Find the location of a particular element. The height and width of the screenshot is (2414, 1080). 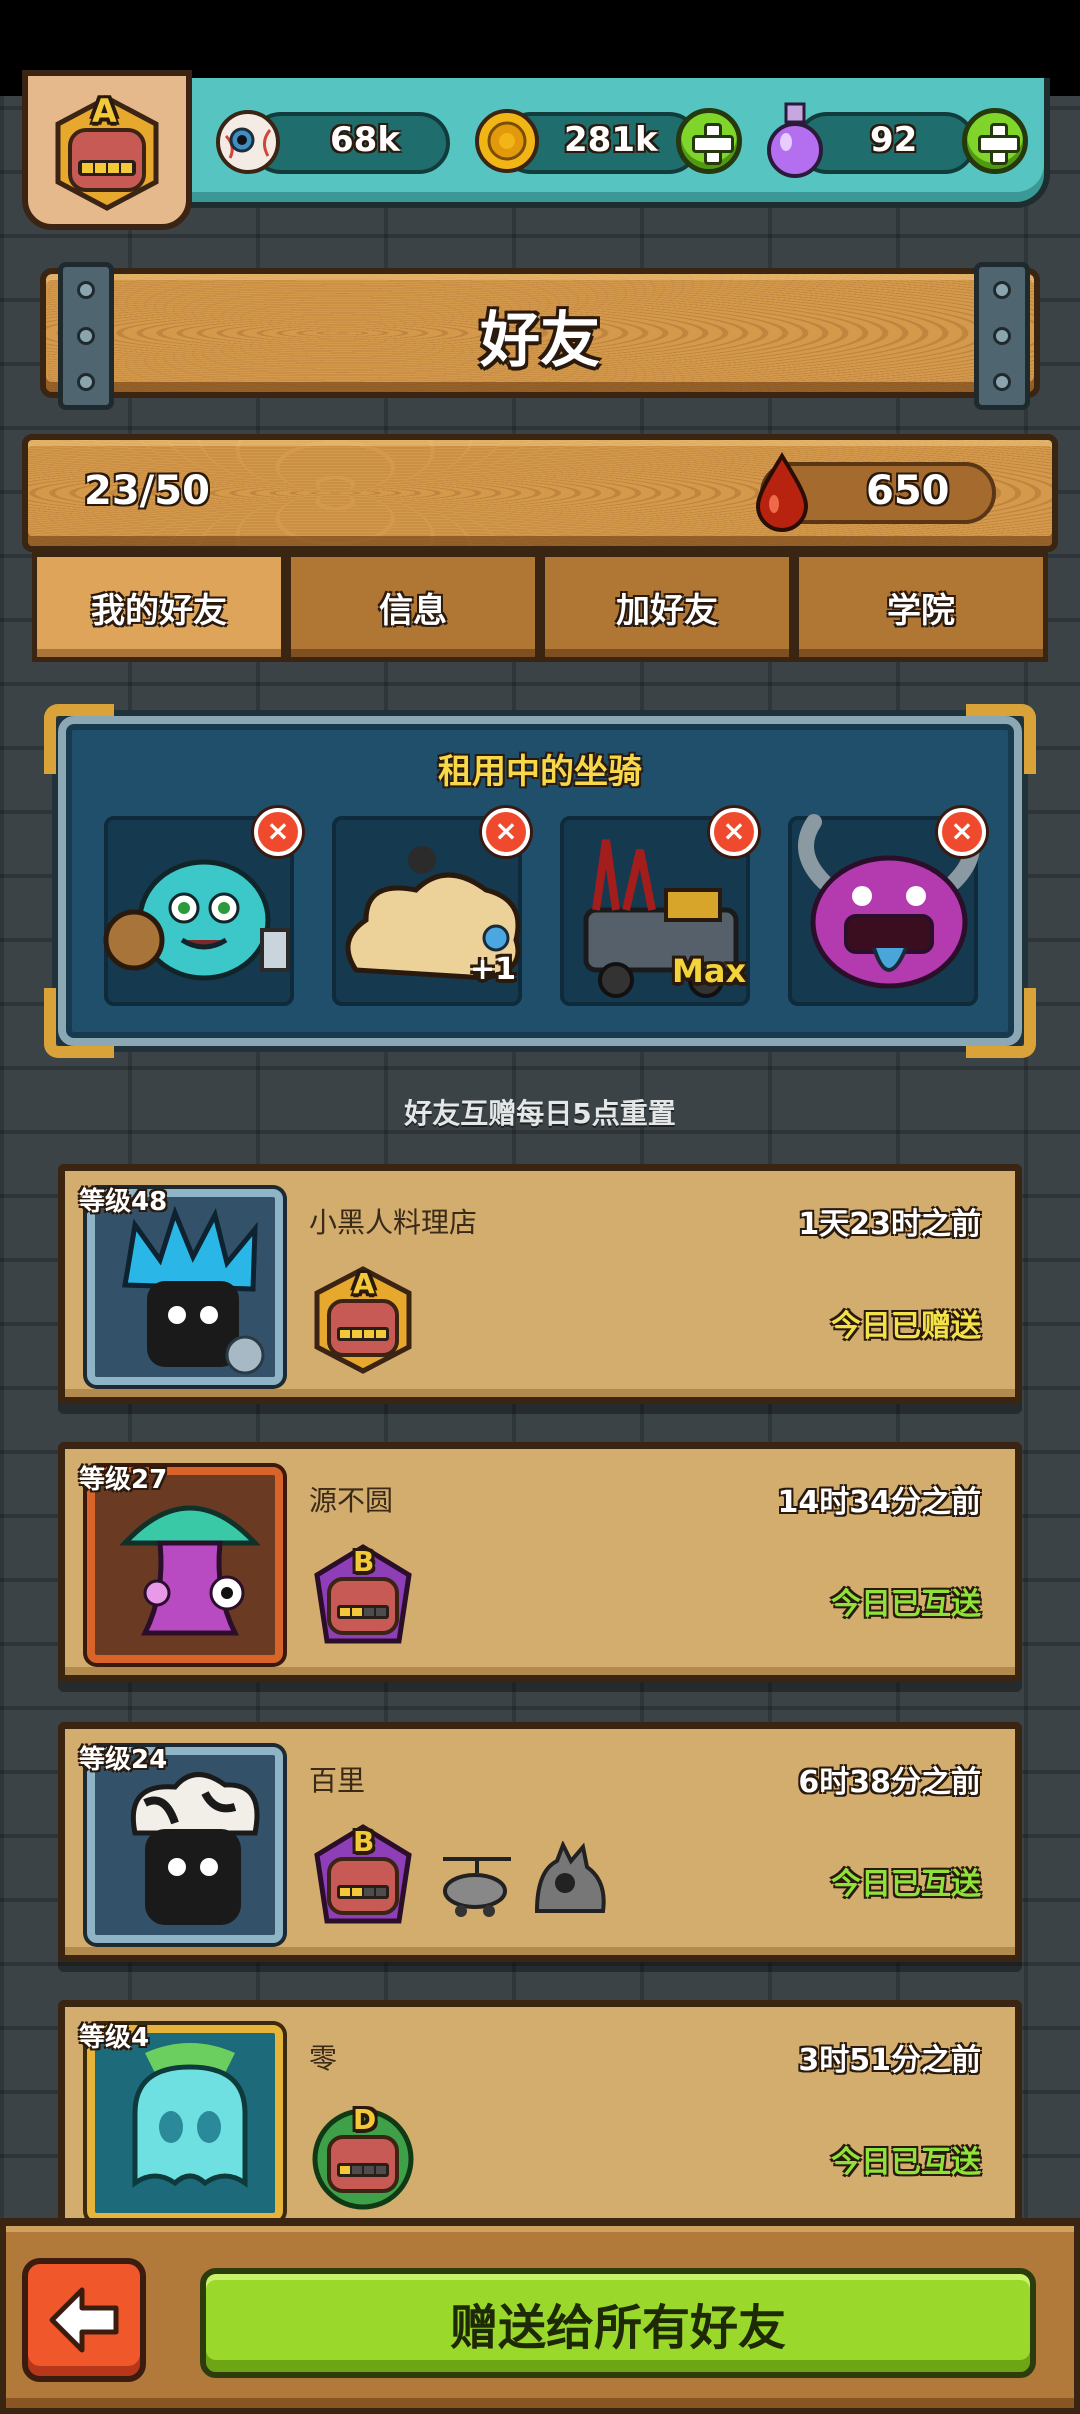

helicopter-mount-icon is located at coordinates (477, 1887).